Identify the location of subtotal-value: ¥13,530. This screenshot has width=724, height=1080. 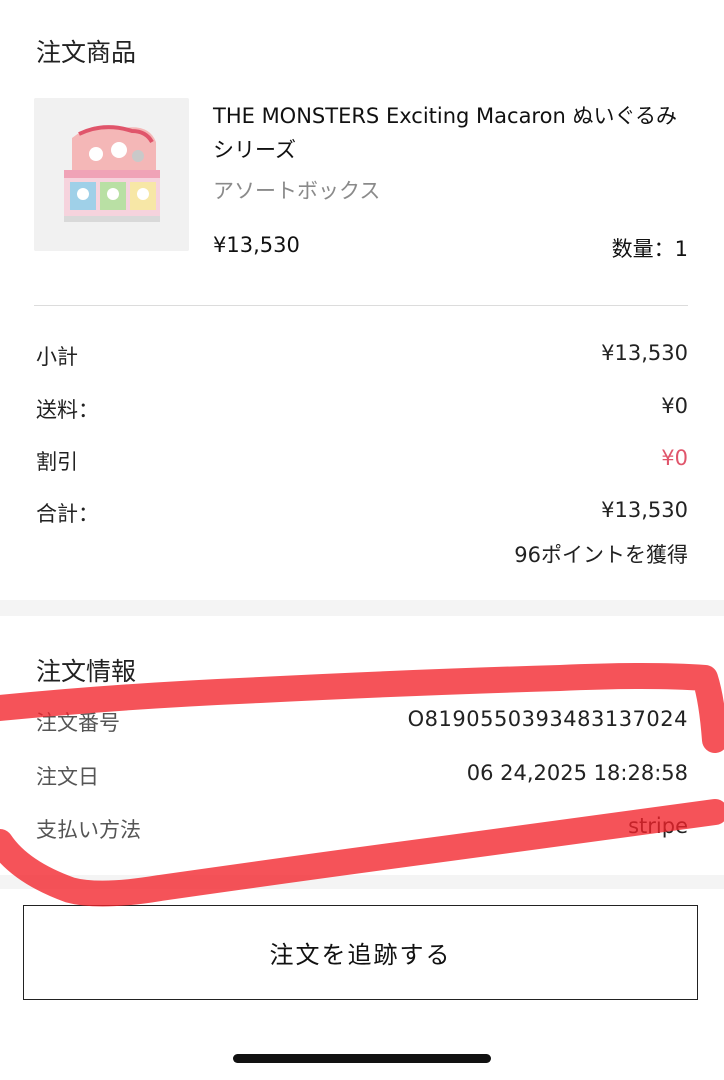
(644, 353).